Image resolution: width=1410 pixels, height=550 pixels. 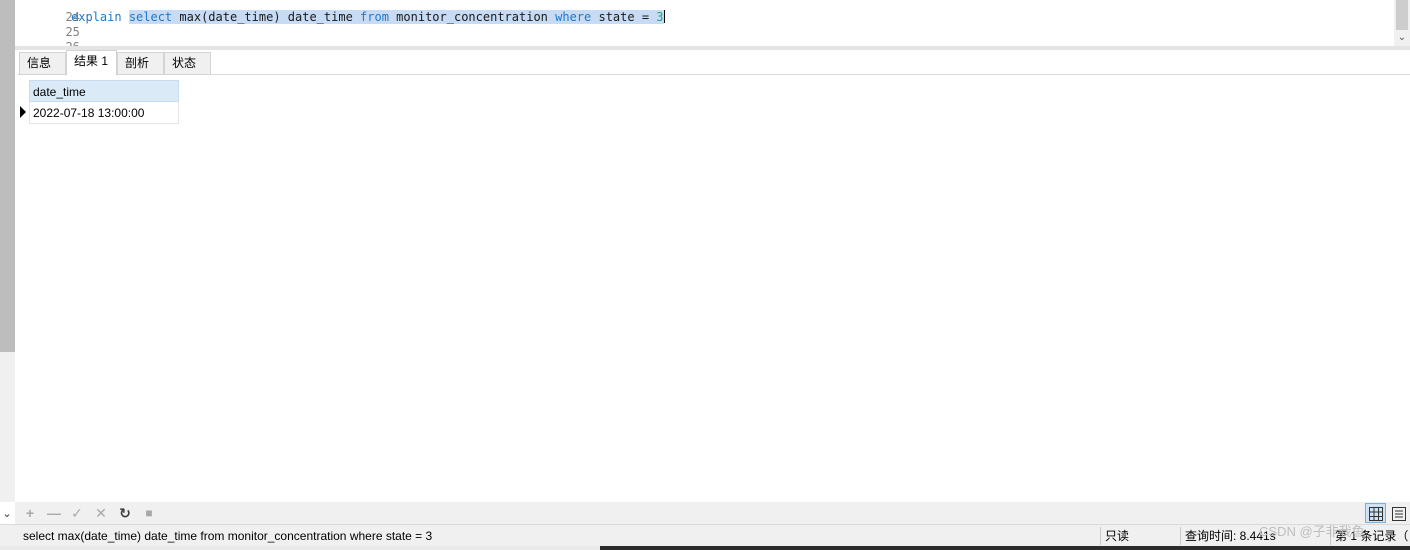 I want to click on check-icon: ✓, so click(x=77, y=513).